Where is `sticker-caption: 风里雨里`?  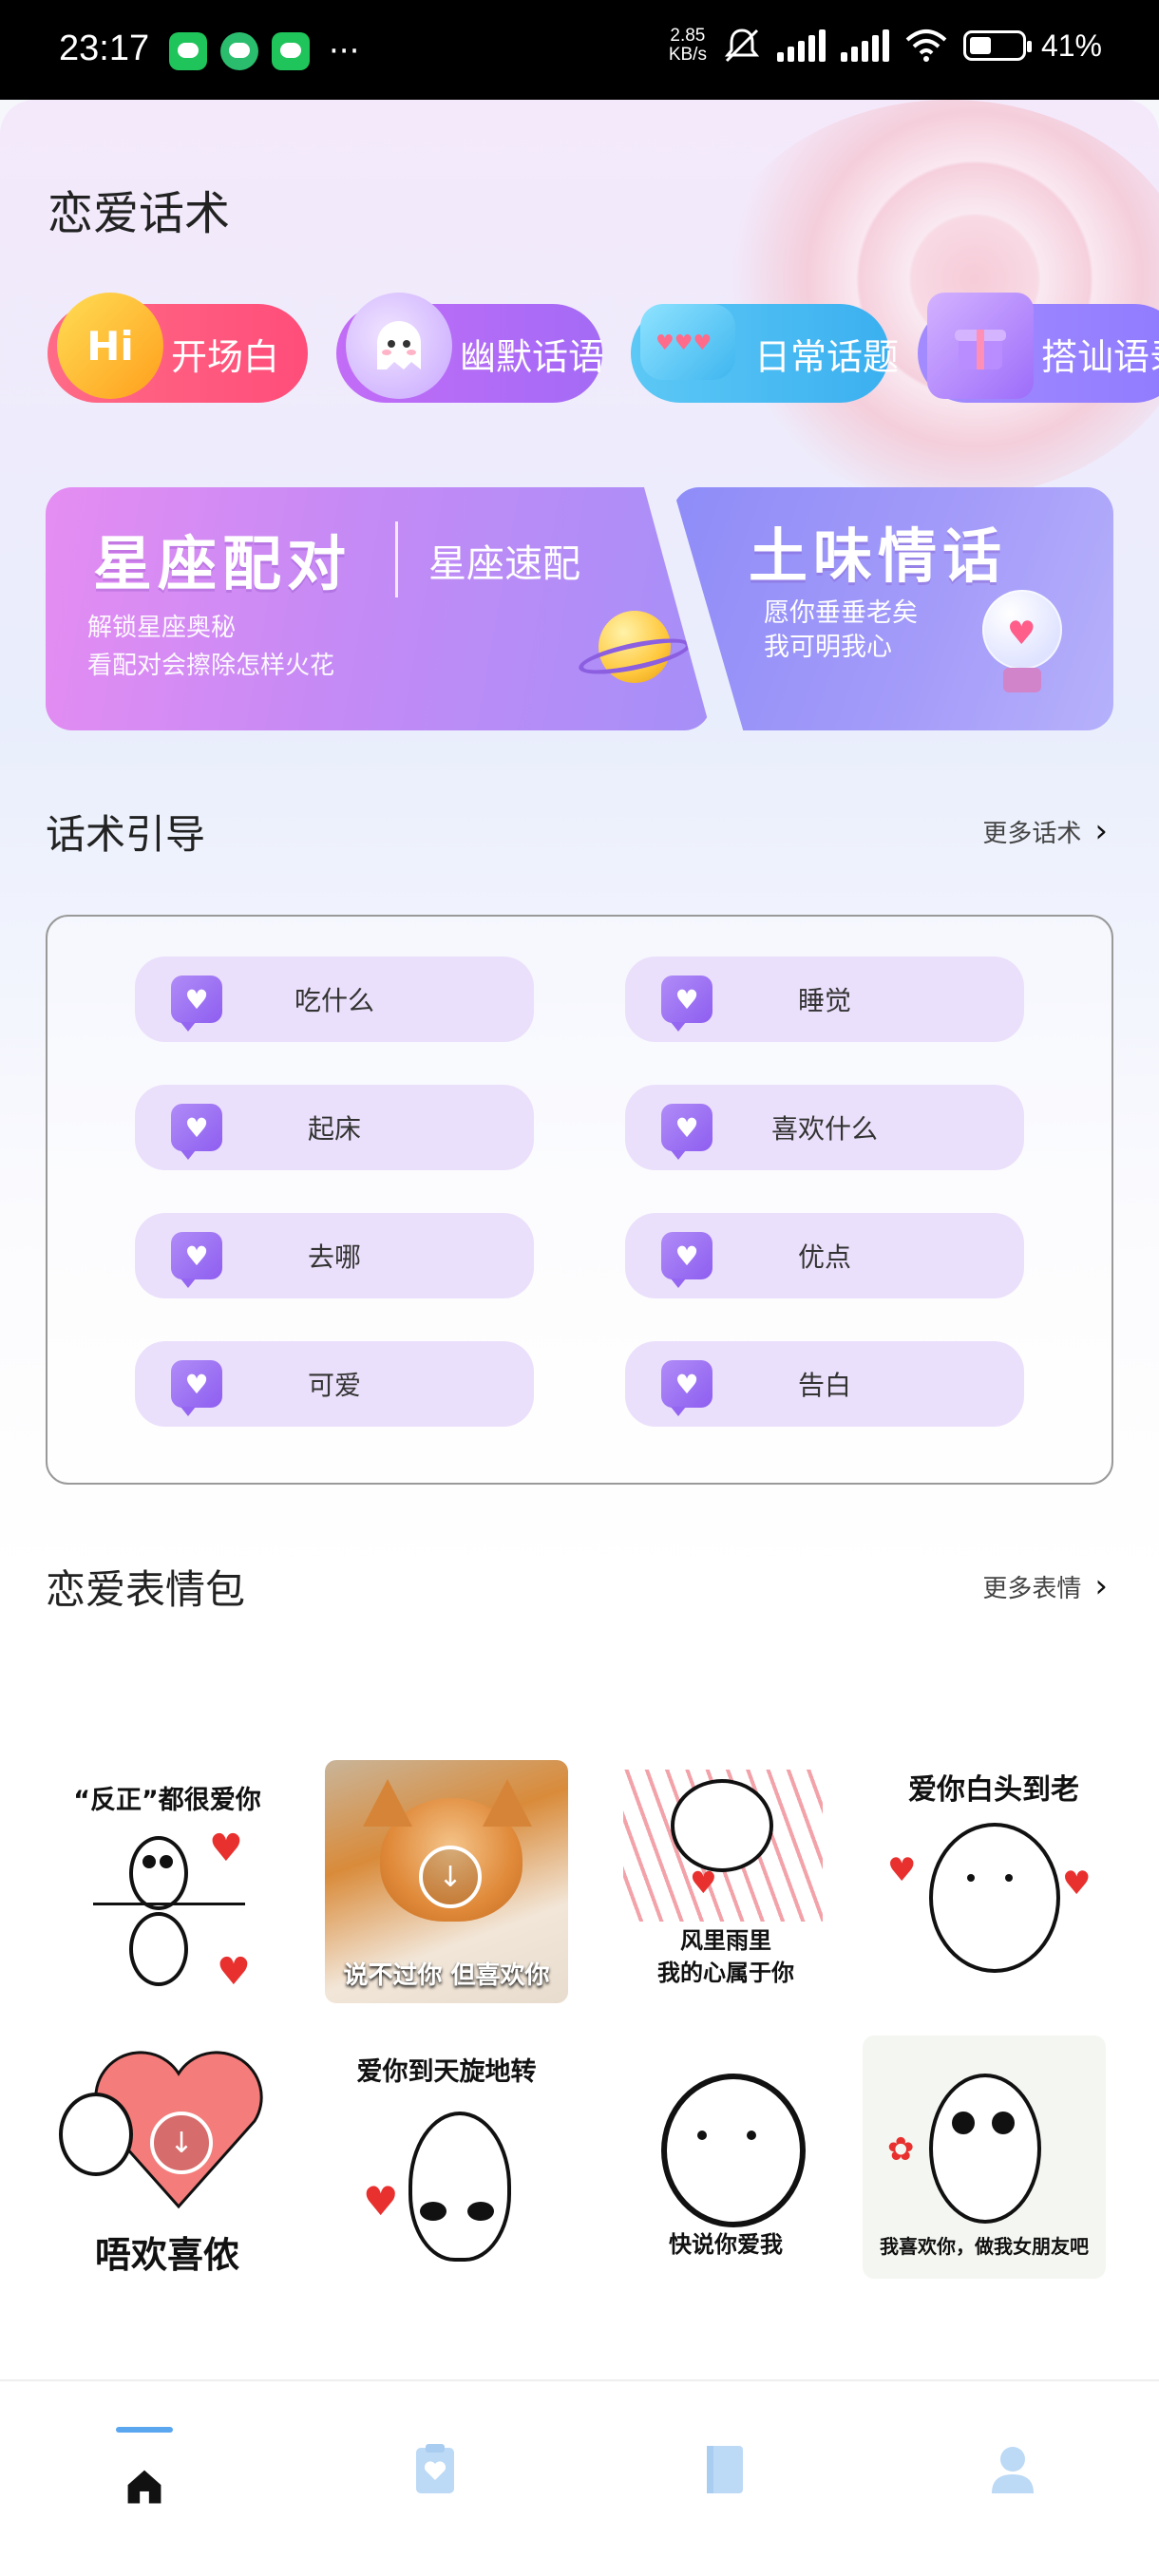 sticker-caption: 风里雨里 is located at coordinates (725, 1940).